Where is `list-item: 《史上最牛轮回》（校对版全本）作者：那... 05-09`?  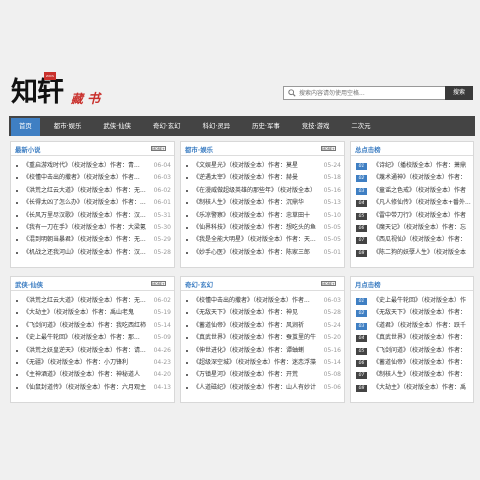 list-item: 《史上最牛轮回》（校对版全本）作者：那... 05-09 is located at coordinates (92, 338).